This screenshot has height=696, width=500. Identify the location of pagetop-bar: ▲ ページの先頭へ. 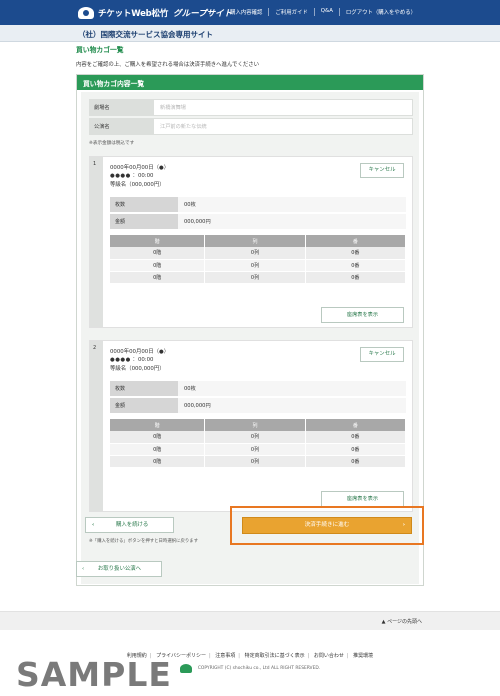
(250, 620).